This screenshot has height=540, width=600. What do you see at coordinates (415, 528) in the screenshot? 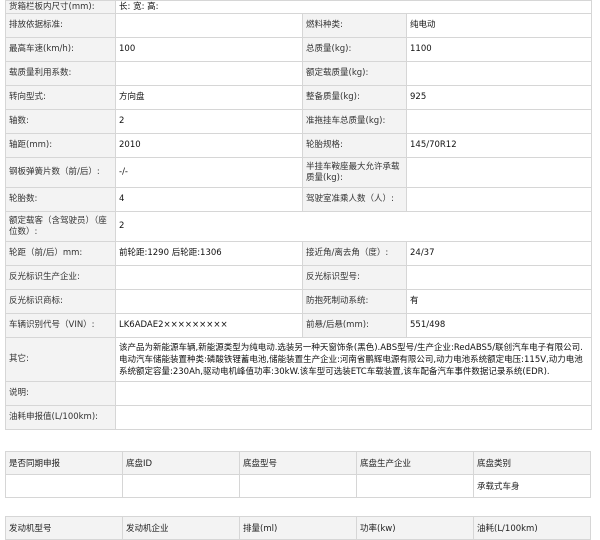
I see `engine-header: 功率(kw)` at bounding box center [415, 528].